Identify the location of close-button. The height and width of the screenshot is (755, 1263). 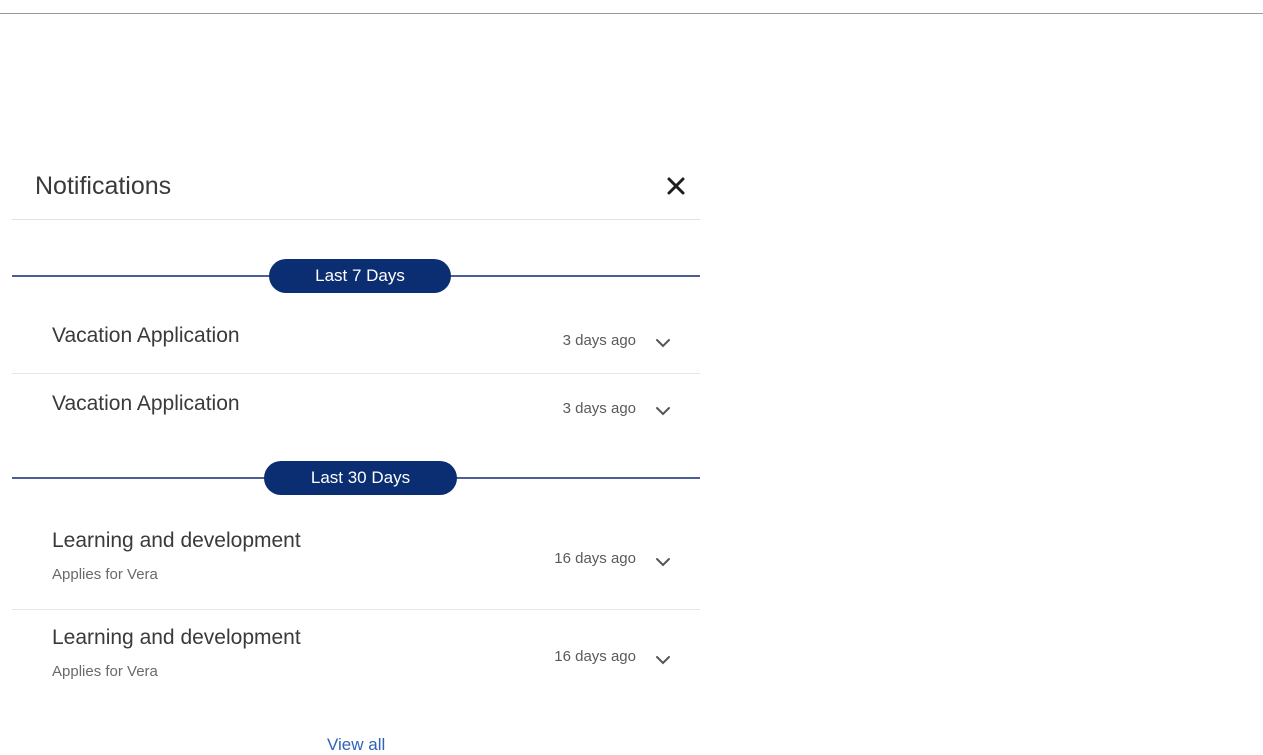
(676, 186).